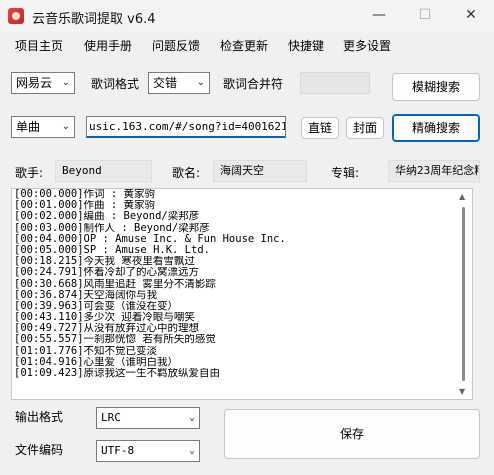 This screenshot has width=494, height=475. Describe the element at coordinates (352, 434) in the screenshot. I see `save-button: 保存` at that location.